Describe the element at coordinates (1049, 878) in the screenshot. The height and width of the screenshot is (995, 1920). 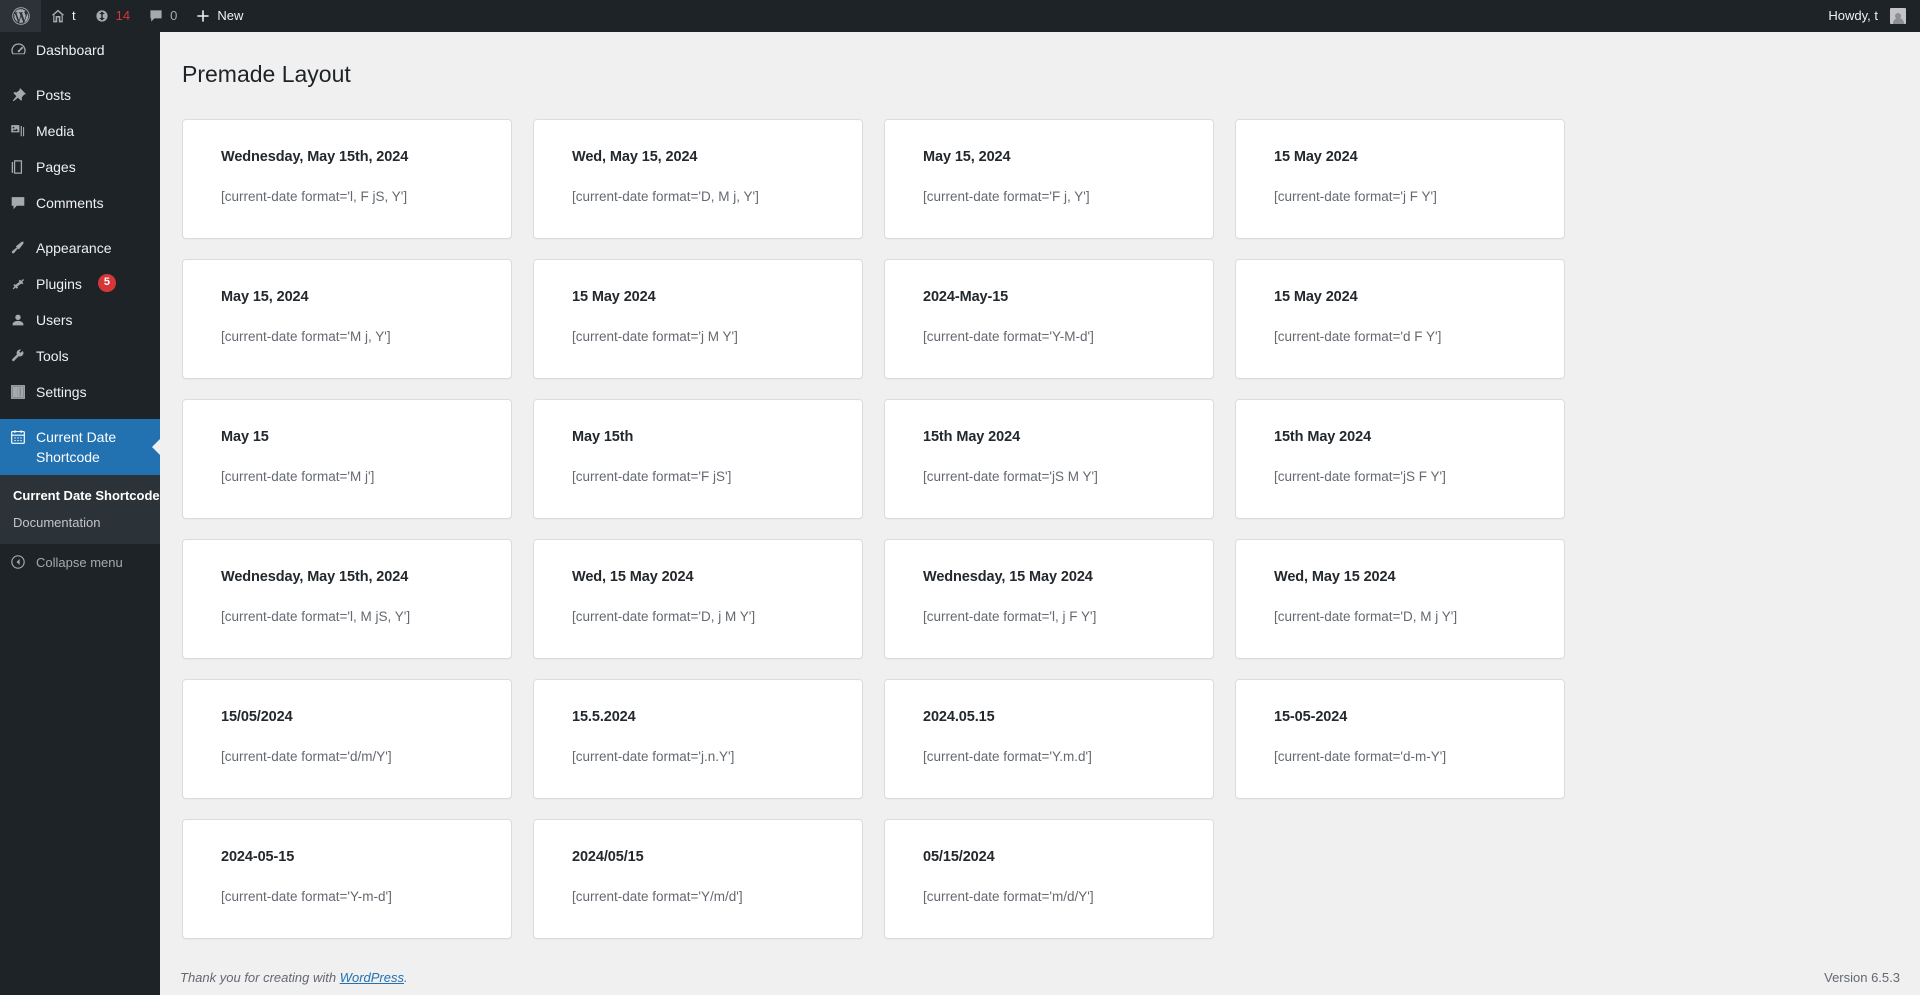
I see `date-format-card: 05/15/2024 [current-date format='m/d/Y']` at that location.